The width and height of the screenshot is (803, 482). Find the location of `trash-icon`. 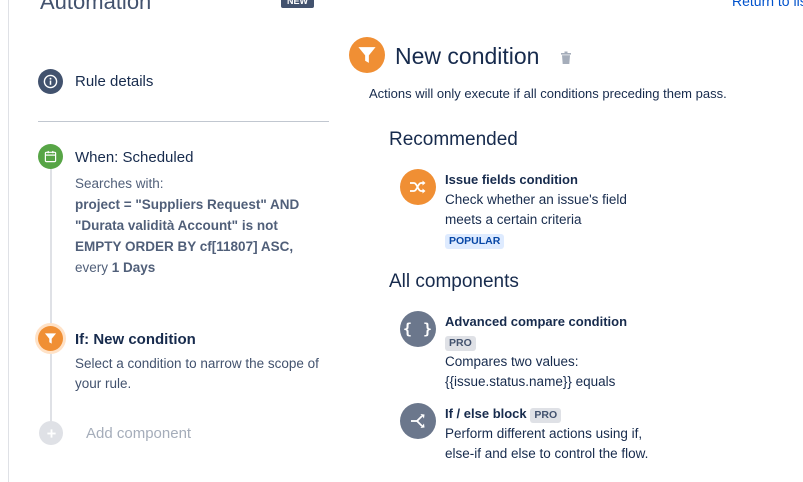

trash-icon is located at coordinates (566, 60).